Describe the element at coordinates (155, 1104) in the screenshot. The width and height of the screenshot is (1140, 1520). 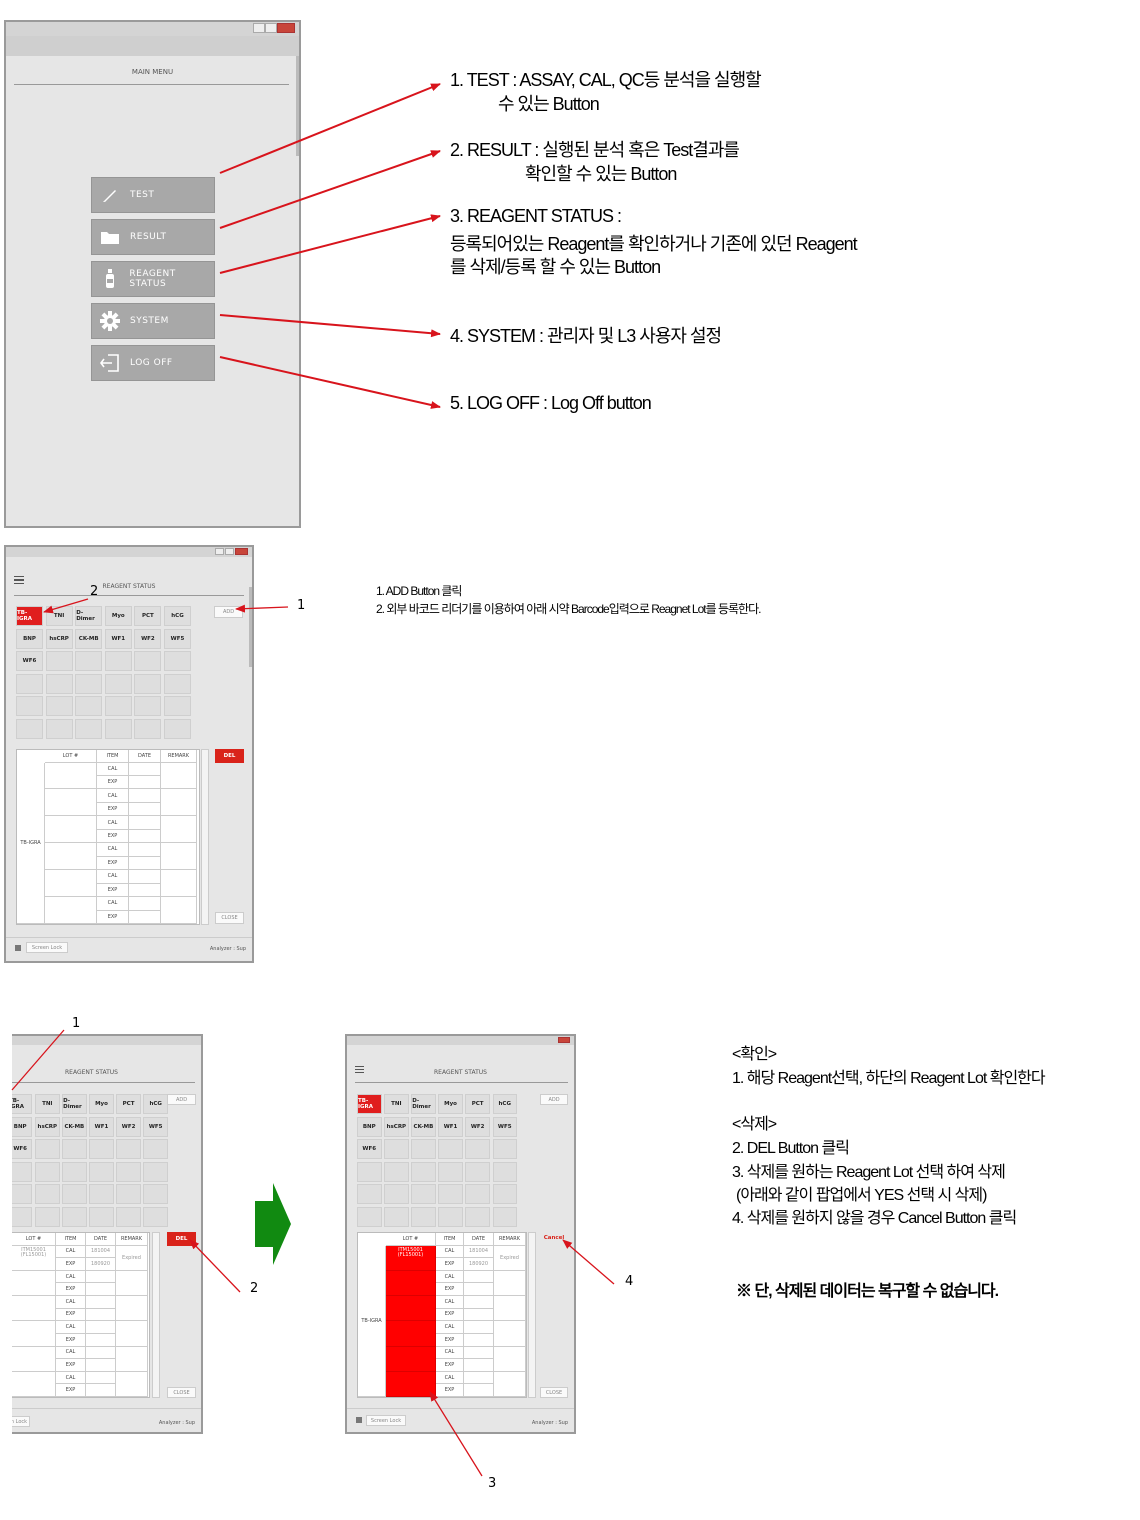
I see `reagent-item-hcg: hCG` at that location.